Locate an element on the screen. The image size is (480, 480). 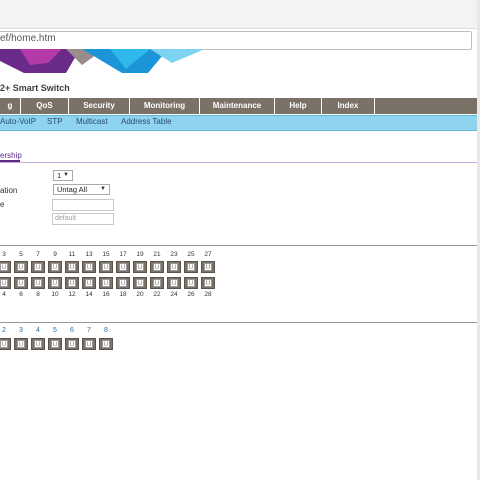
nav-item-4: Maintenance is located at coordinates (237, 106).